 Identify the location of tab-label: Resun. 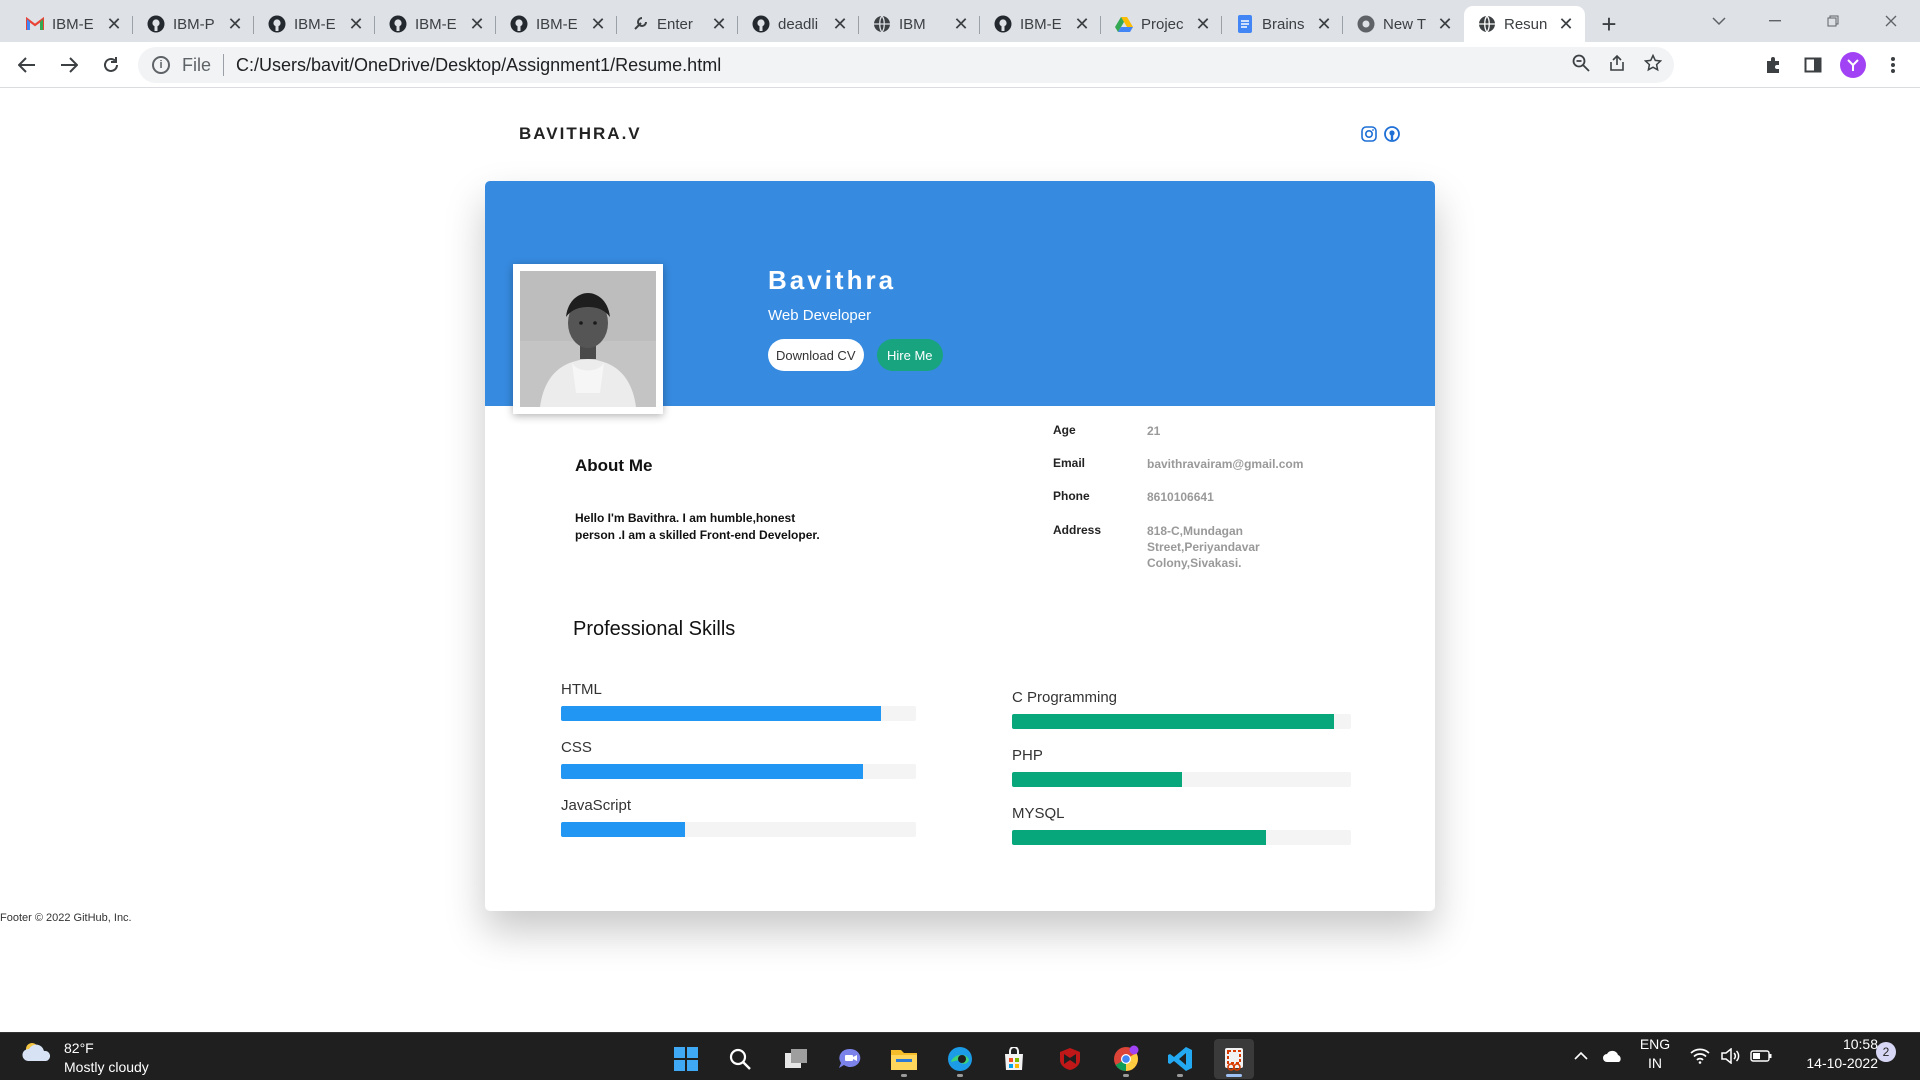
(1526, 24).